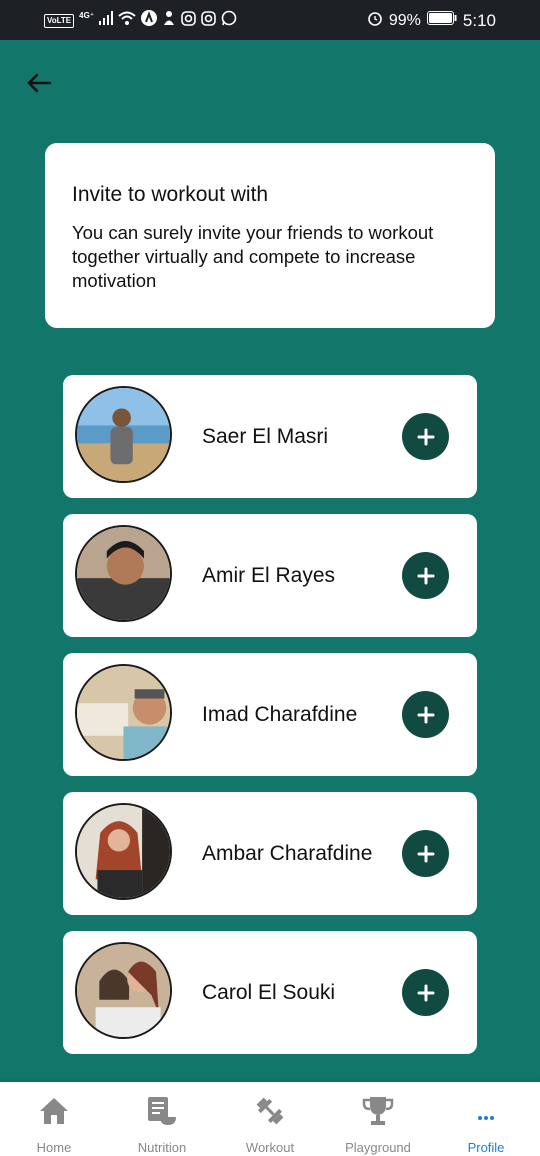  What do you see at coordinates (378, 1147) in the screenshot?
I see `nav-label: Playground` at bounding box center [378, 1147].